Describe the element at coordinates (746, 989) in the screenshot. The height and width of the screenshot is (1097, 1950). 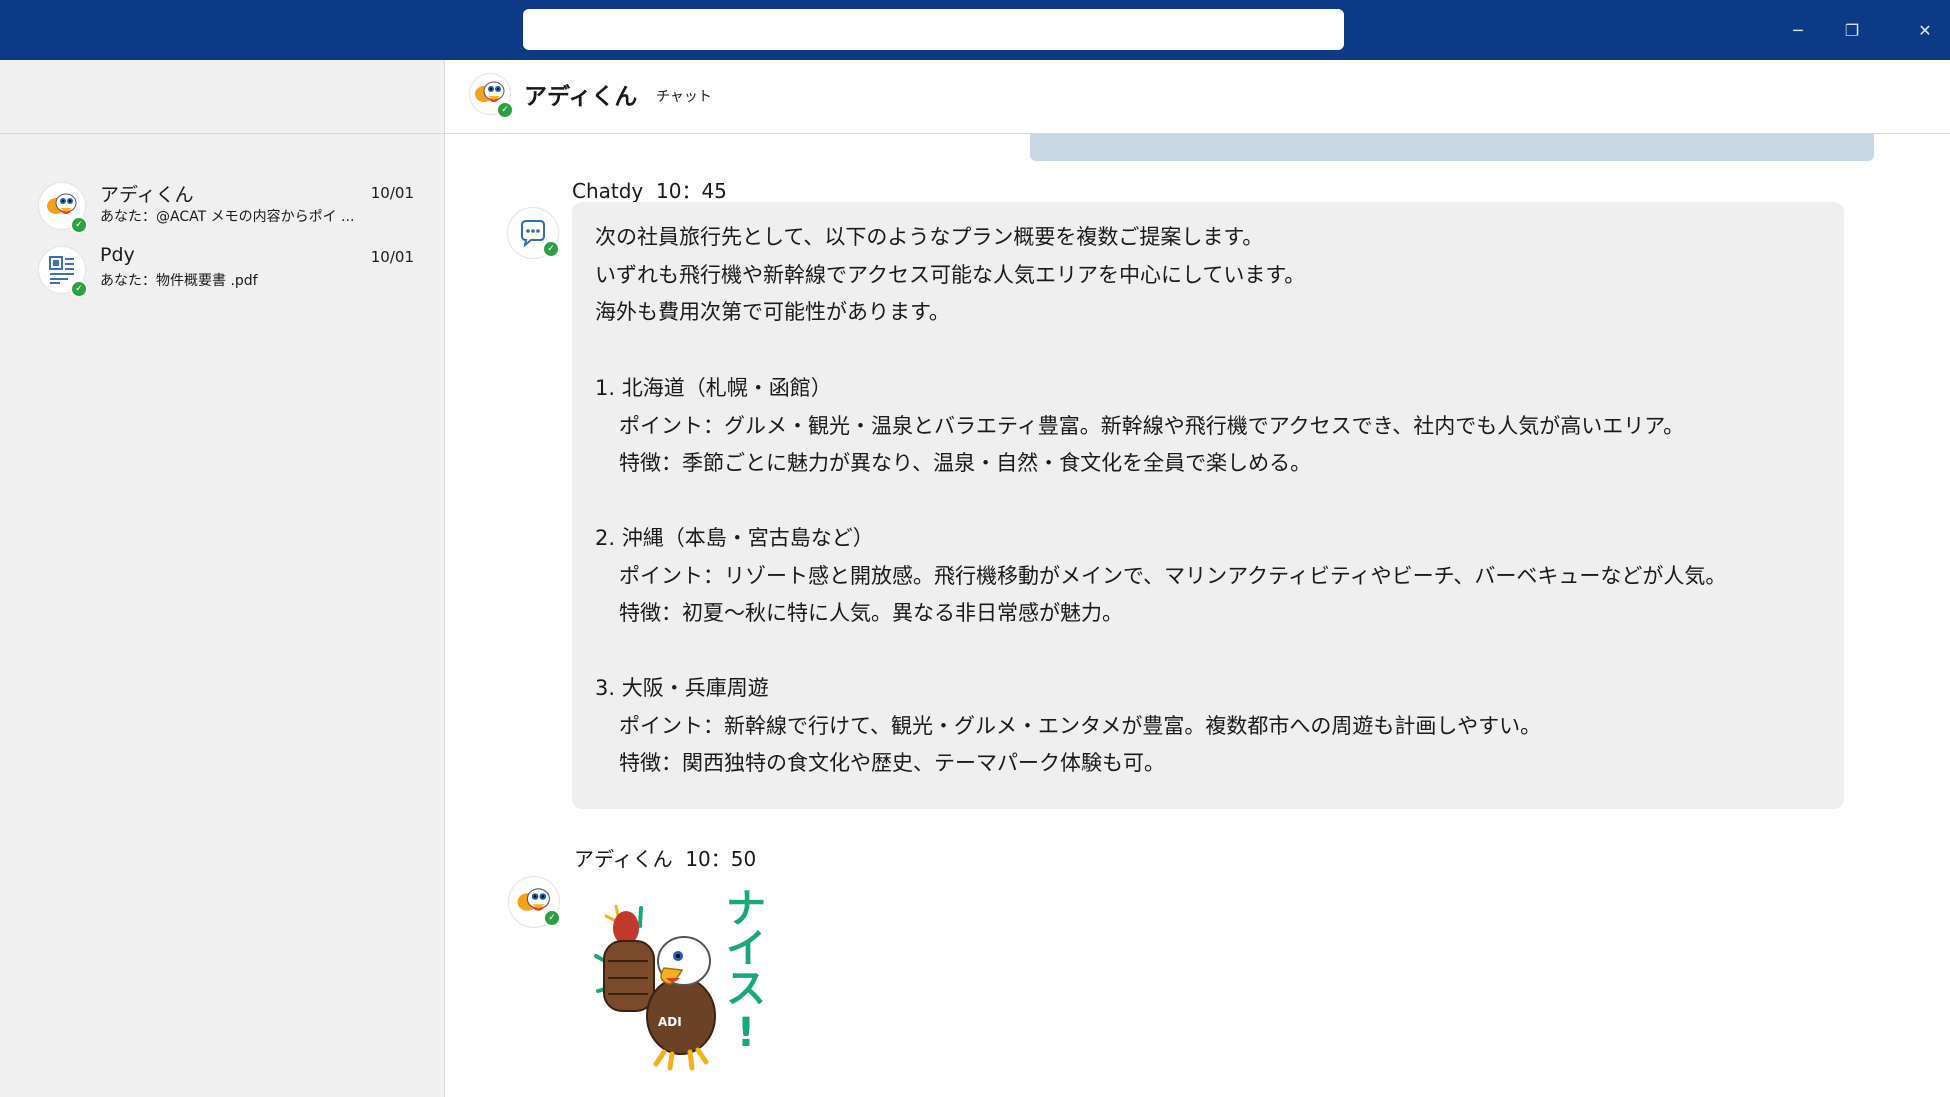
I see `sticker-text-3: ス` at that location.